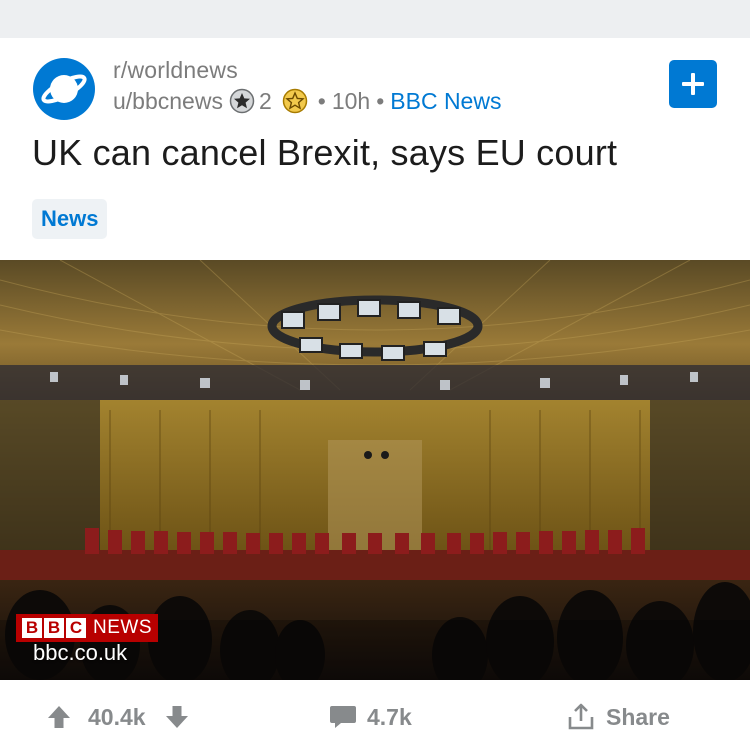 Image resolution: width=750 pixels, height=754 pixels. What do you see at coordinates (70, 219) in the screenshot?
I see `post-flair: News` at bounding box center [70, 219].